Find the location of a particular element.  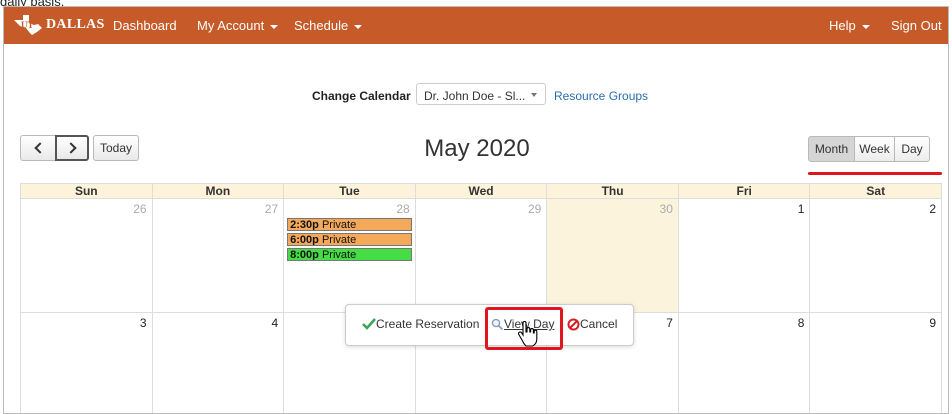

nav-schedule: Schedule is located at coordinates (328, 25).